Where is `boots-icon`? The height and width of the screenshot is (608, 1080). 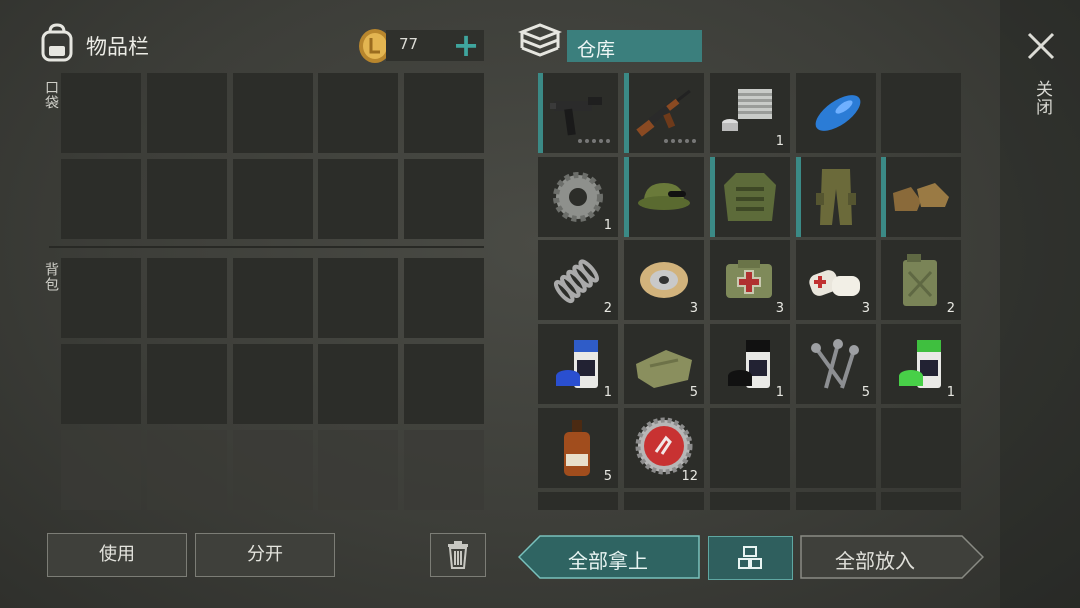
boots-icon is located at coordinates (921, 197).